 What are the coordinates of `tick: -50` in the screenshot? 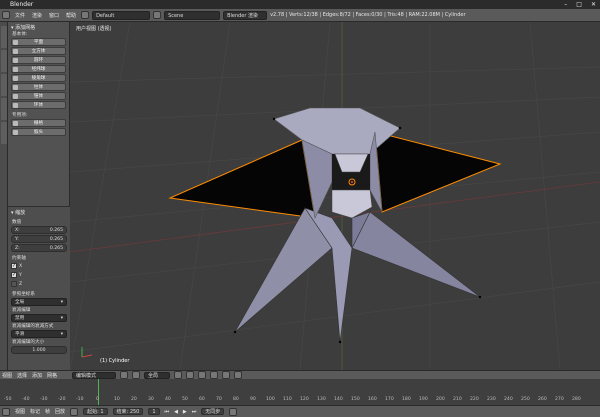 It's located at (8, 399).